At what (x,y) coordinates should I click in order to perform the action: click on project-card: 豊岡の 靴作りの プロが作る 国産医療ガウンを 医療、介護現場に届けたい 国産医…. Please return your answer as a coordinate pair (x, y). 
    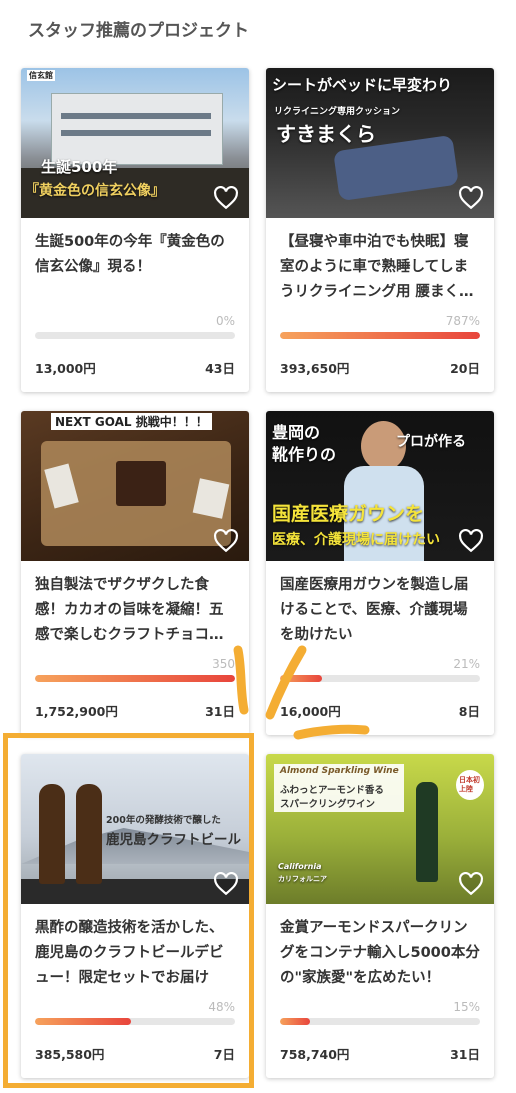
    Looking at the image, I should click on (380, 573).